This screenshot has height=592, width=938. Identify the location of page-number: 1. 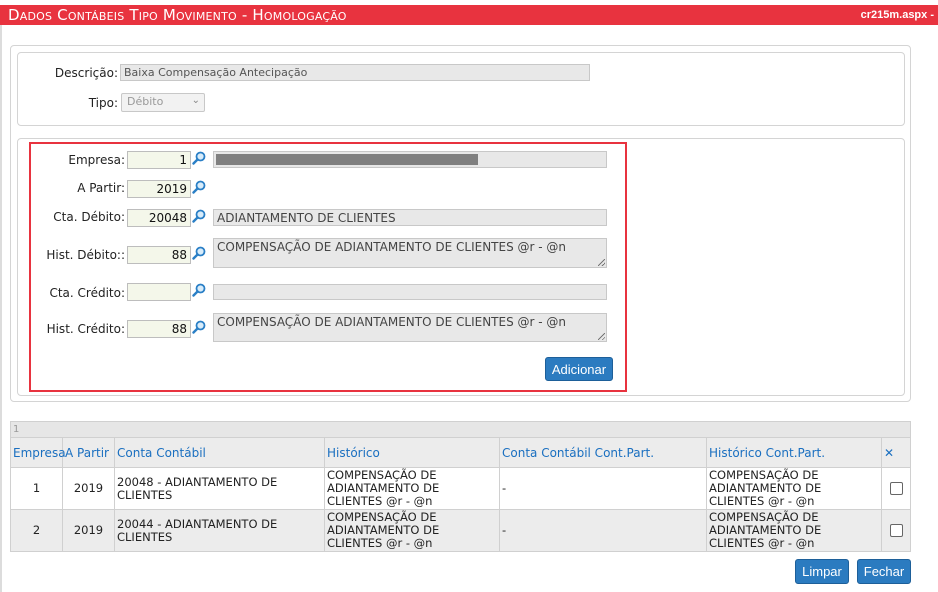
(460, 429).